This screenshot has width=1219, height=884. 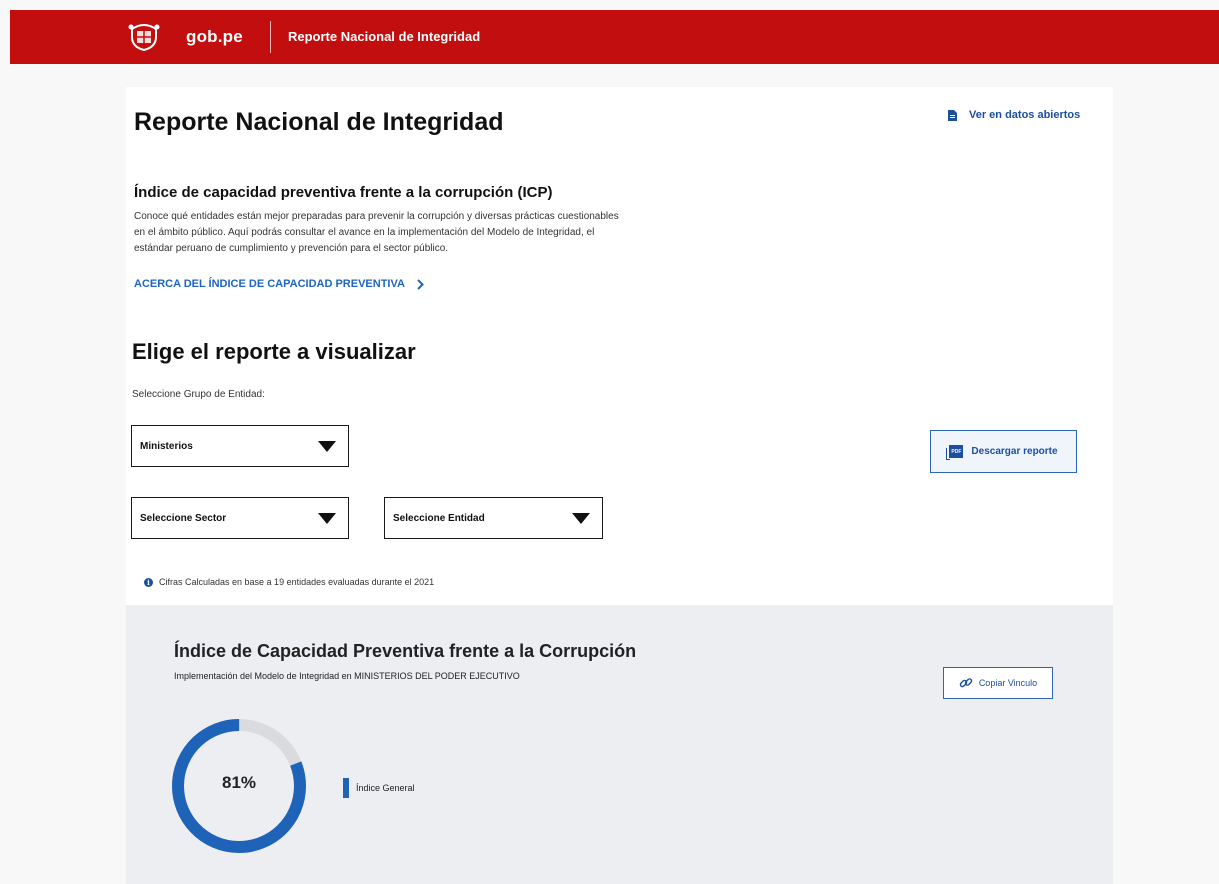 I want to click on coat-of-arms-icon, so click(x=144, y=37).